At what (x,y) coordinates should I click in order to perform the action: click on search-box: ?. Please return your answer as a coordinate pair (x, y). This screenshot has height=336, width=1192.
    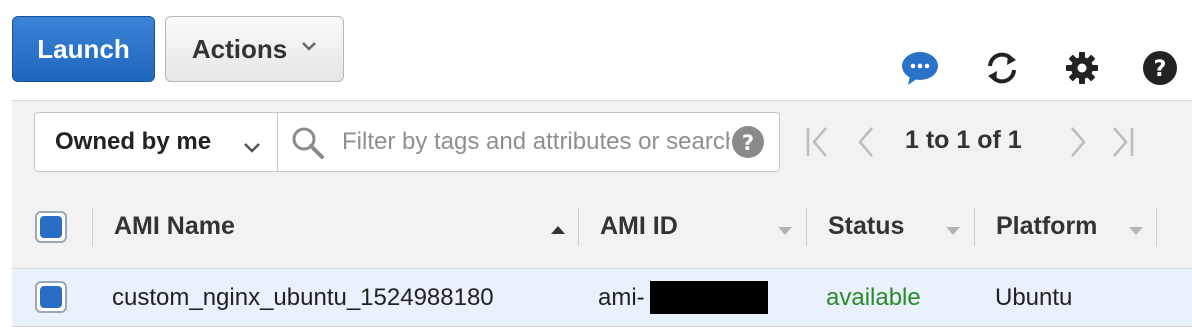
    Looking at the image, I should click on (529, 142).